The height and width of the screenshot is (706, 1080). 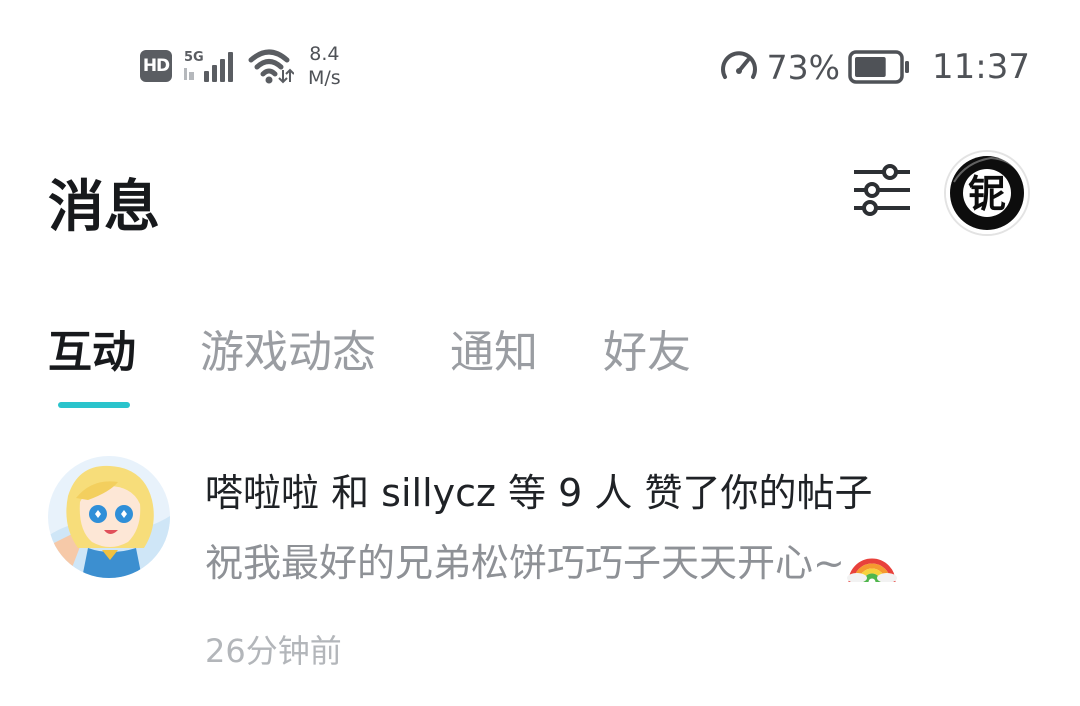 I want to click on filter-sliders-icon, so click(x=882, y=190).